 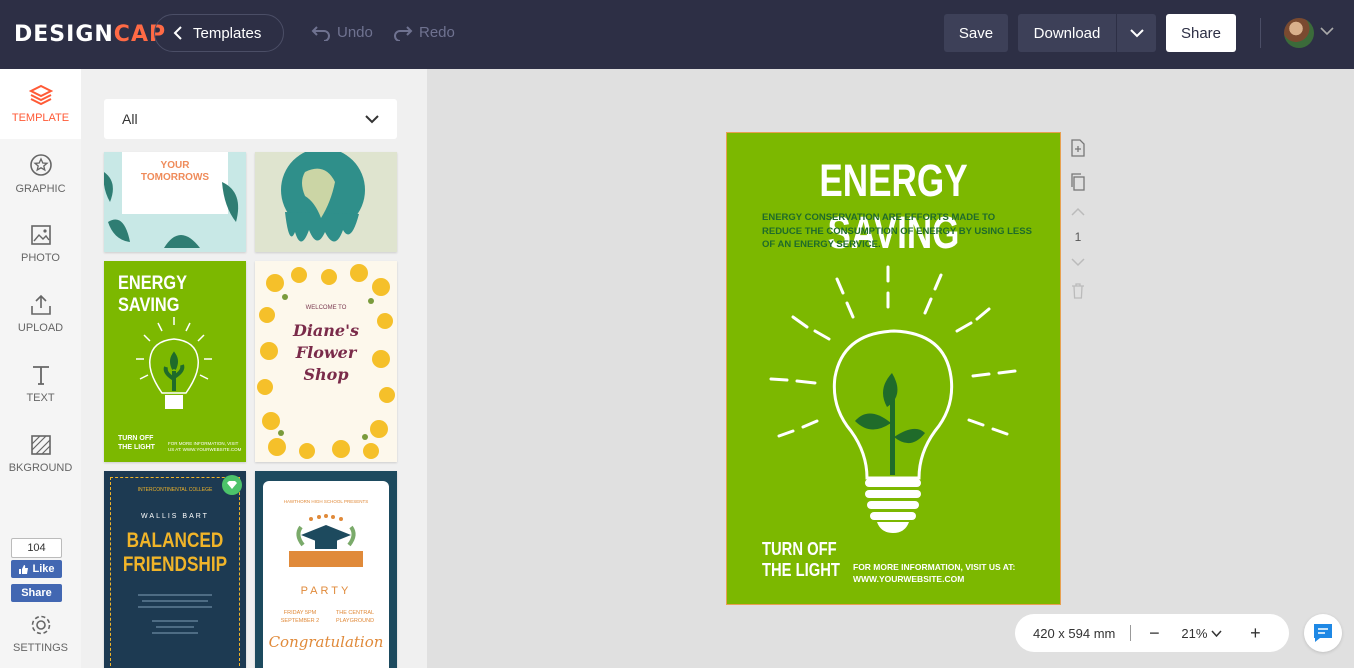 I want to click on page-number: 1, so click(x=1078, y=237).